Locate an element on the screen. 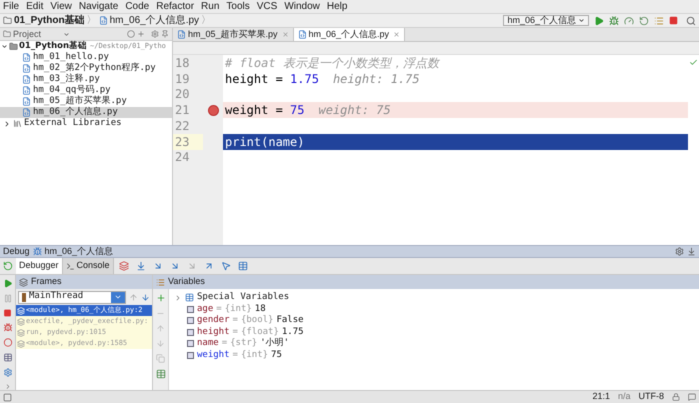 The image size is (699, 403). hide-icon is located at coordinates (691, 251).